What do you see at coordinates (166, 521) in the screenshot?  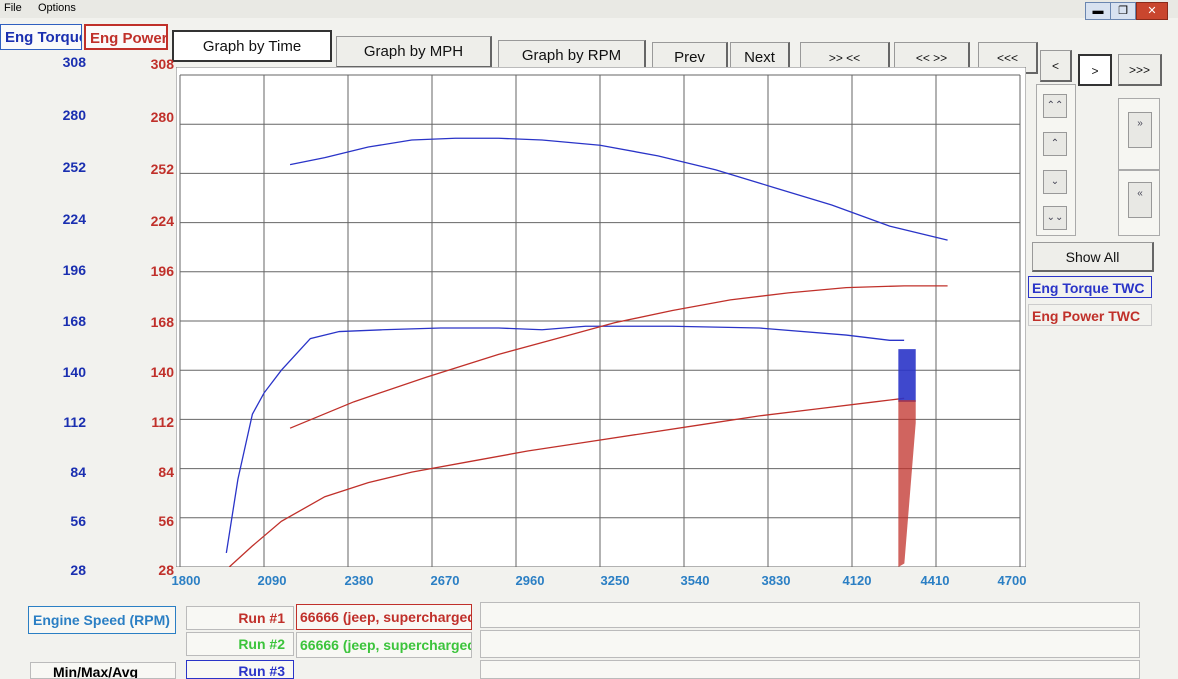 I see `y-tick-right: 56` at bounding box center [166, 521].